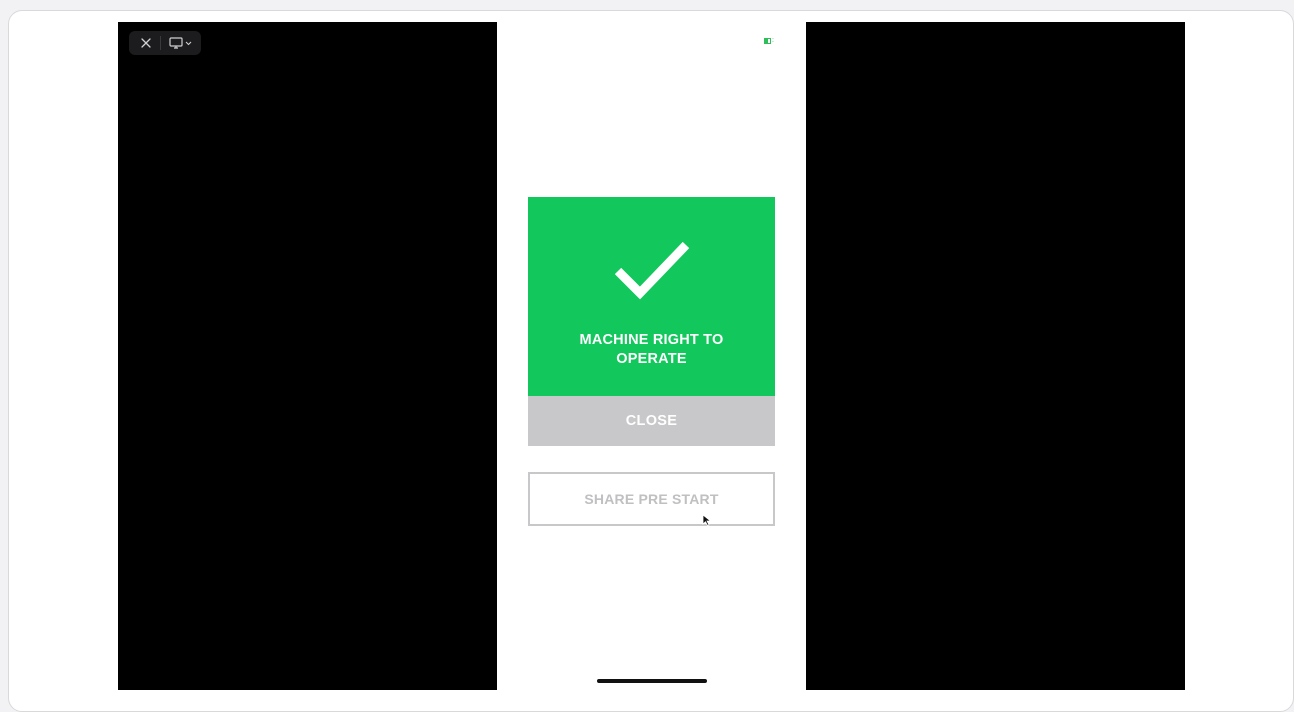 Image resolution: width=1294 pixels, height=712 pixels. What do you see at coordinates (188, 43) in the screenshot?
I see `chevron-down-icon` at bounding box center [188, 43].